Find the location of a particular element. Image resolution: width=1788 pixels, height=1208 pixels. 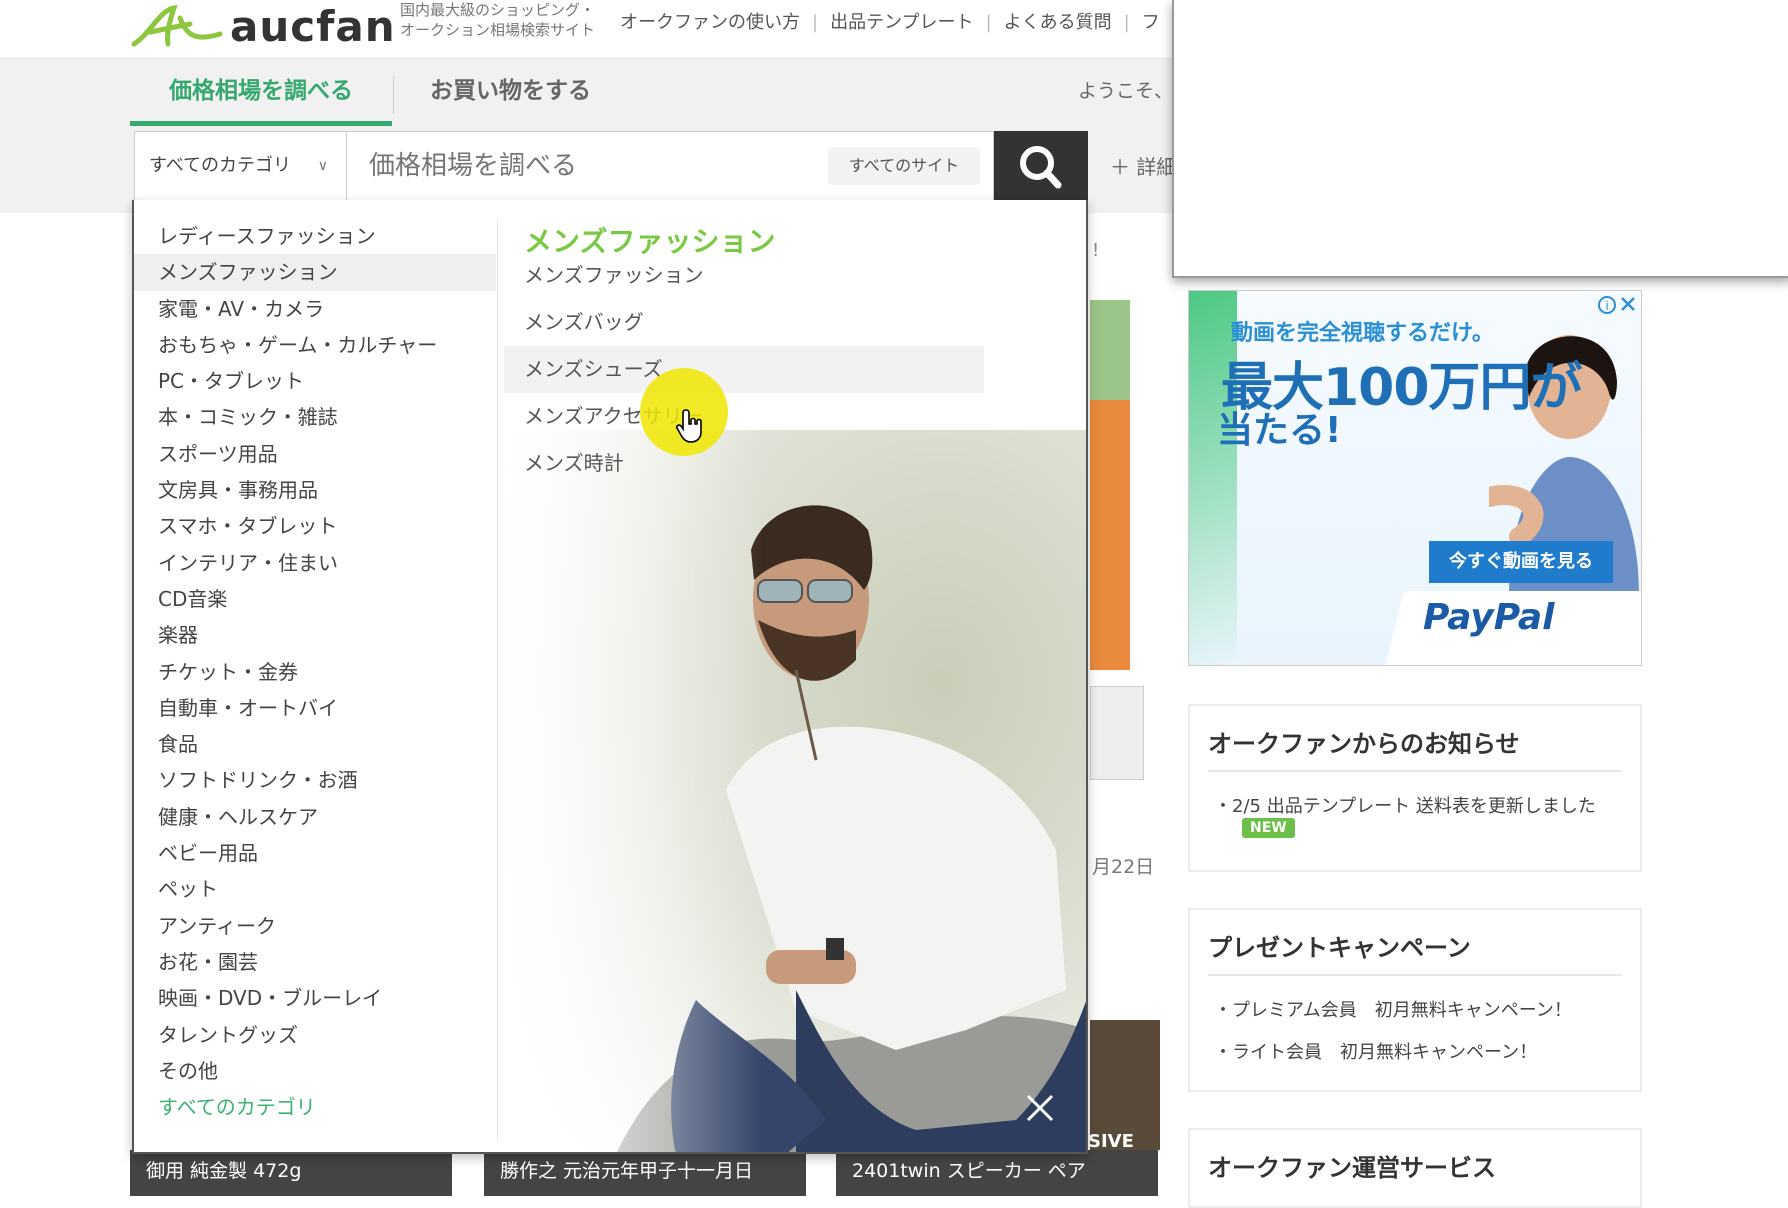

new-badge: NEW is located at coordinates (1268, 828).